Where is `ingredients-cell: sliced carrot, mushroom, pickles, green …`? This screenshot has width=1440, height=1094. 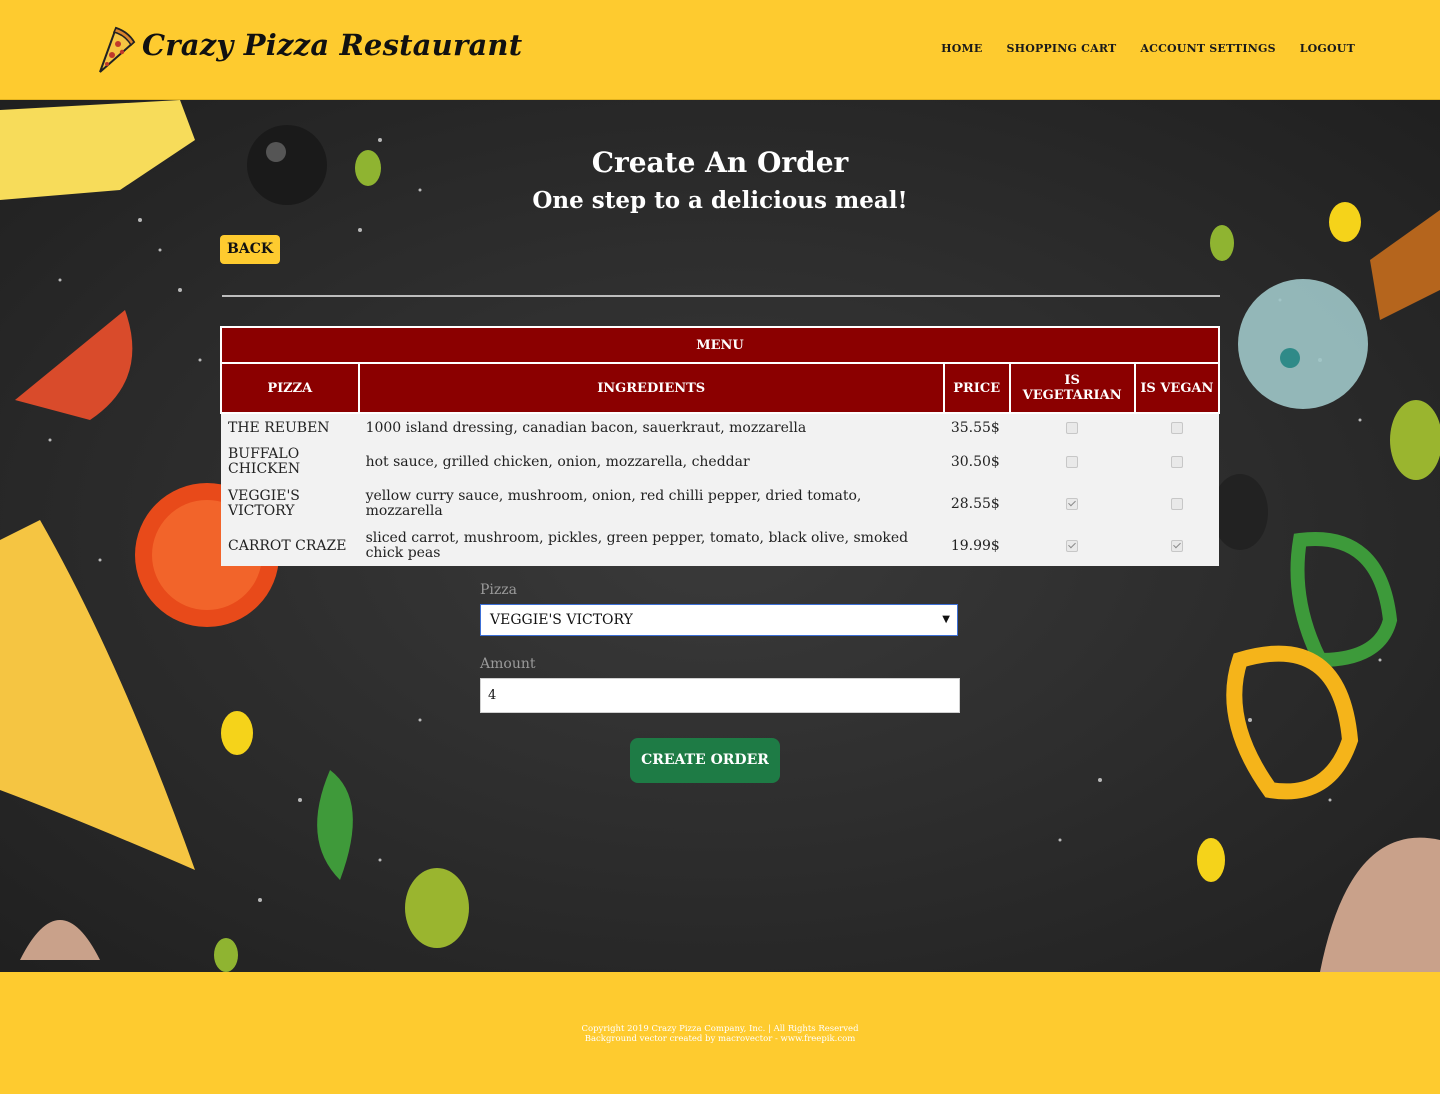
ingredients-cell: sliced carrot, mushroom, pickles, green … is located at coordinates (651, 546).